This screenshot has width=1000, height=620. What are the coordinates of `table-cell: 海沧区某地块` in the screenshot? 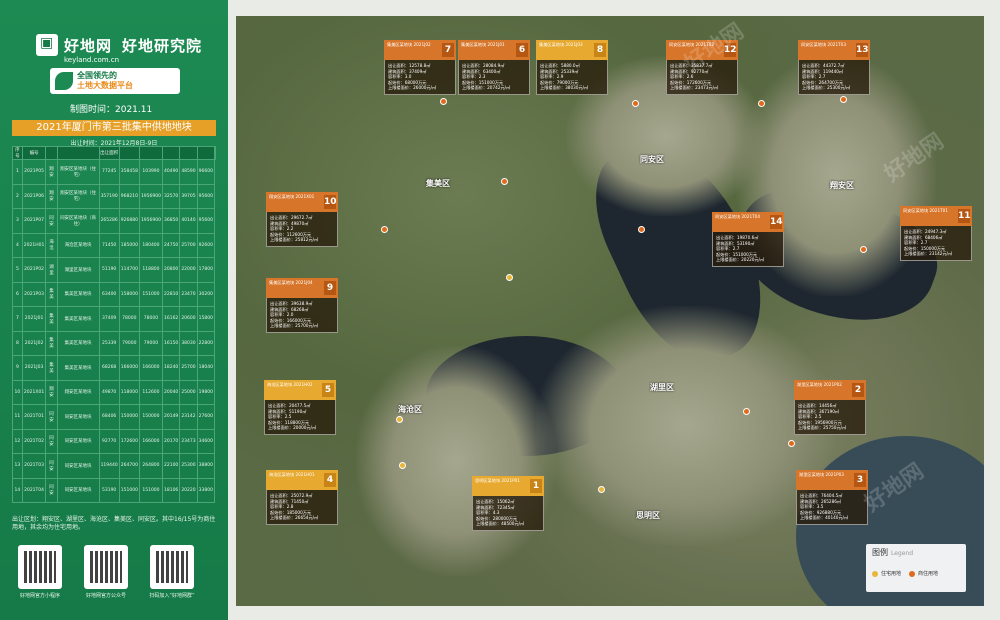 It's located at (78, 245).